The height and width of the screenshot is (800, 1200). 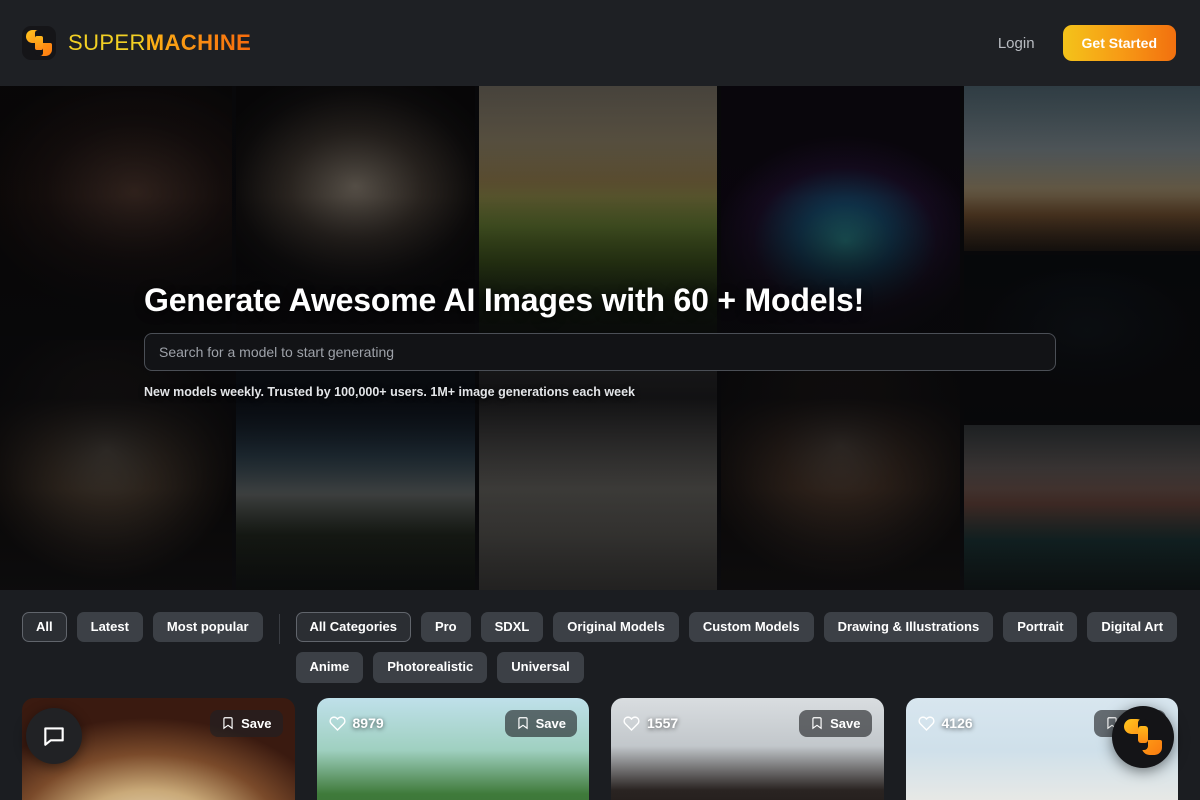 What do you see at coordinates (1040, 627) in the screenshot?
I see `filter-pill-portrait: Portrait` at bounding box center [1040, 627].